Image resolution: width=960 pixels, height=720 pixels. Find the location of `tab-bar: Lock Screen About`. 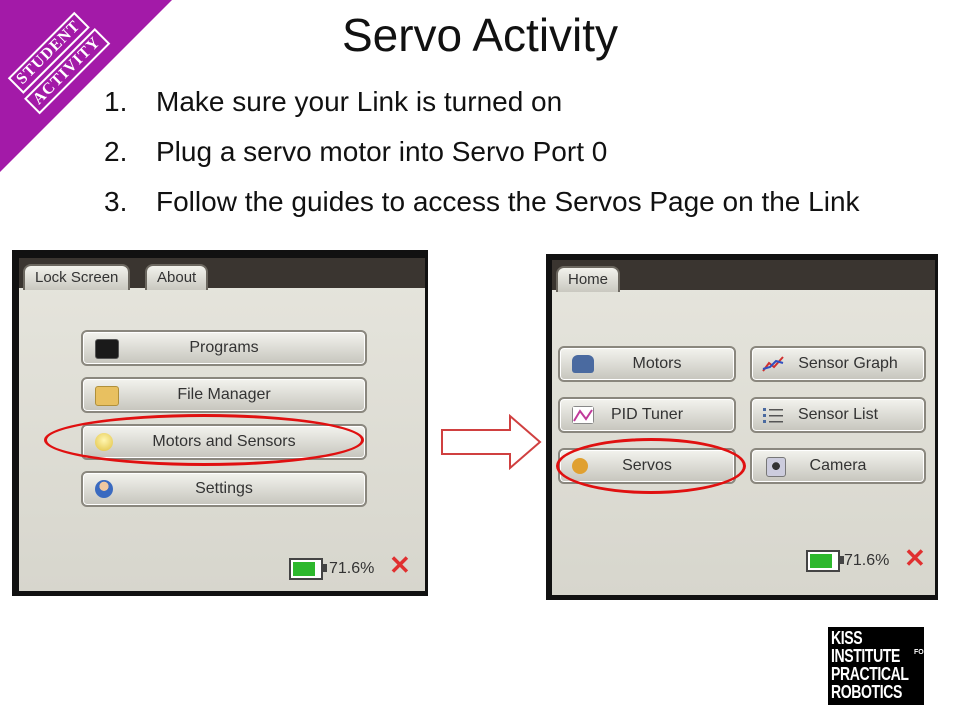

tab-bar: Lock Screen About is located at coordinates (222, 274).